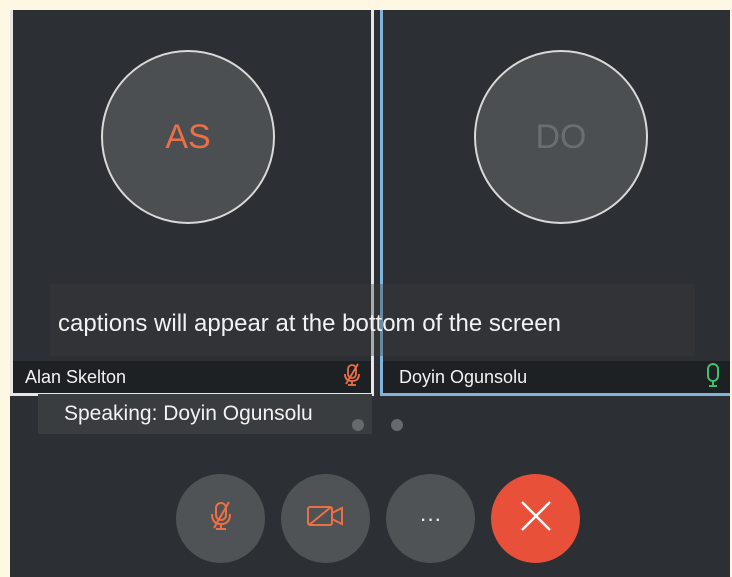 The width and height of the screenshot is (732, 577). I want to click on participant-name: Doyin Ogunsolu, so click(463, 376).